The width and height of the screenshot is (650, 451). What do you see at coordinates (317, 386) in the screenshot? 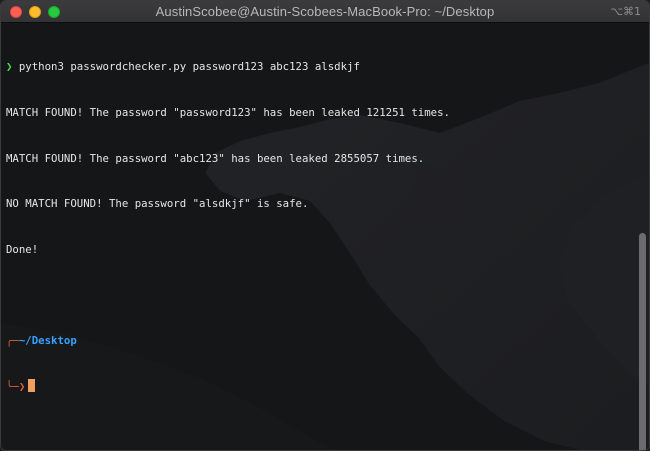
I see `prompt-input-line: ╰─❯` at bounding box center [317, 386].